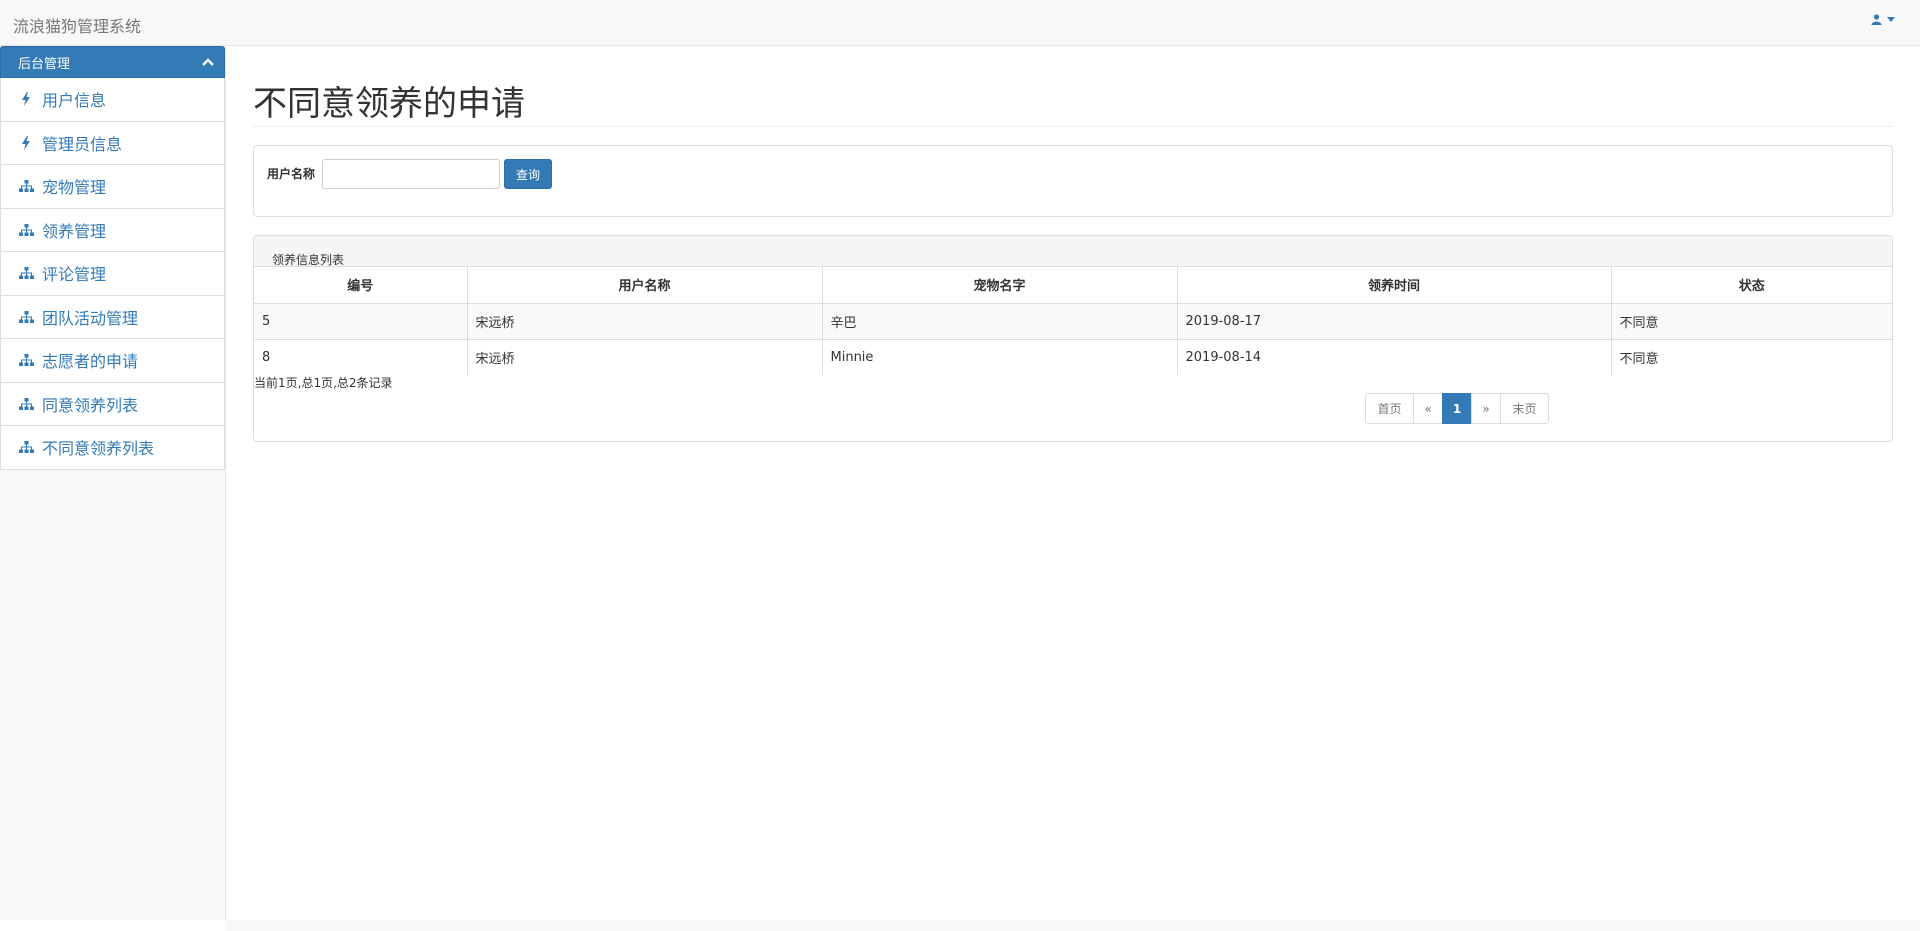 The image size is (1920, 931). Describe the element at coordinates (77, 25) in the screenshot. I see `app-title: 流浪猫狗管理系统` at that location.